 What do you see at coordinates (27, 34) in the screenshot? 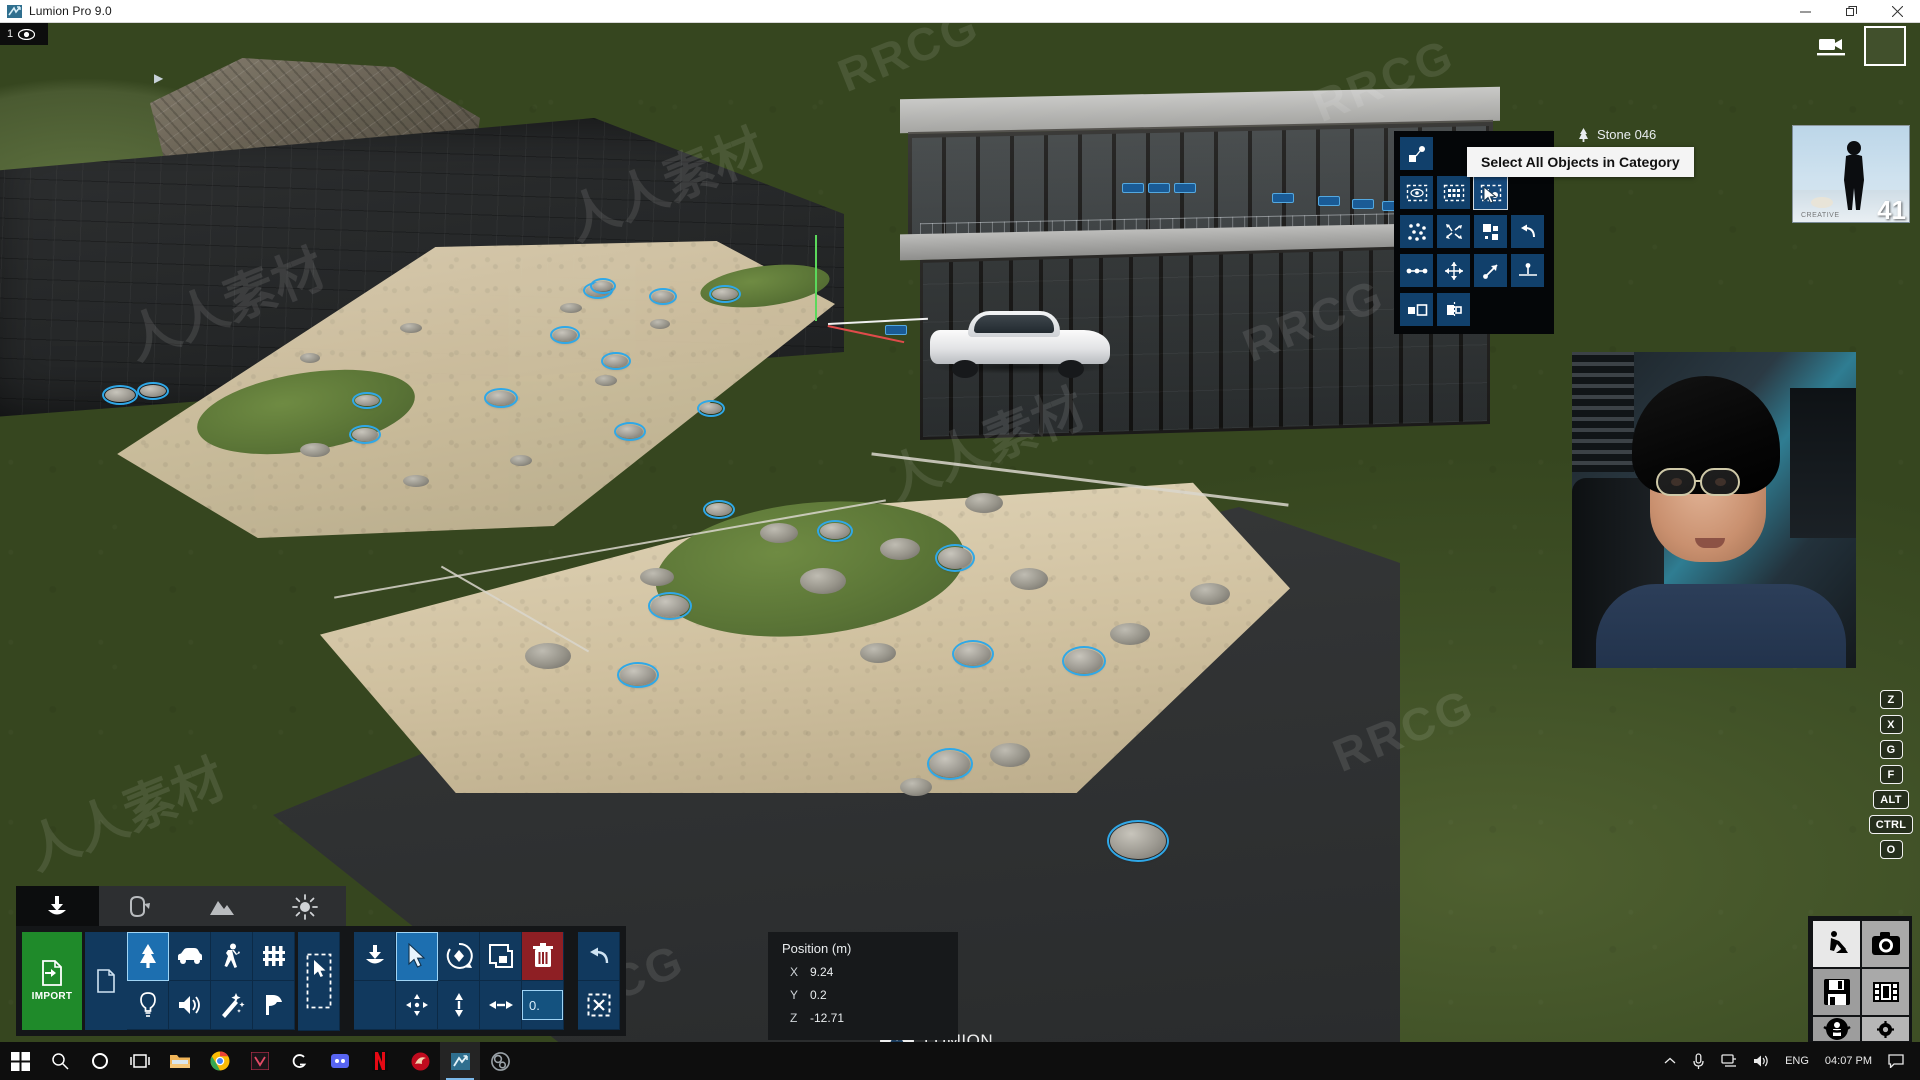
I see `eye-icon` at bounding box center [27, 34].